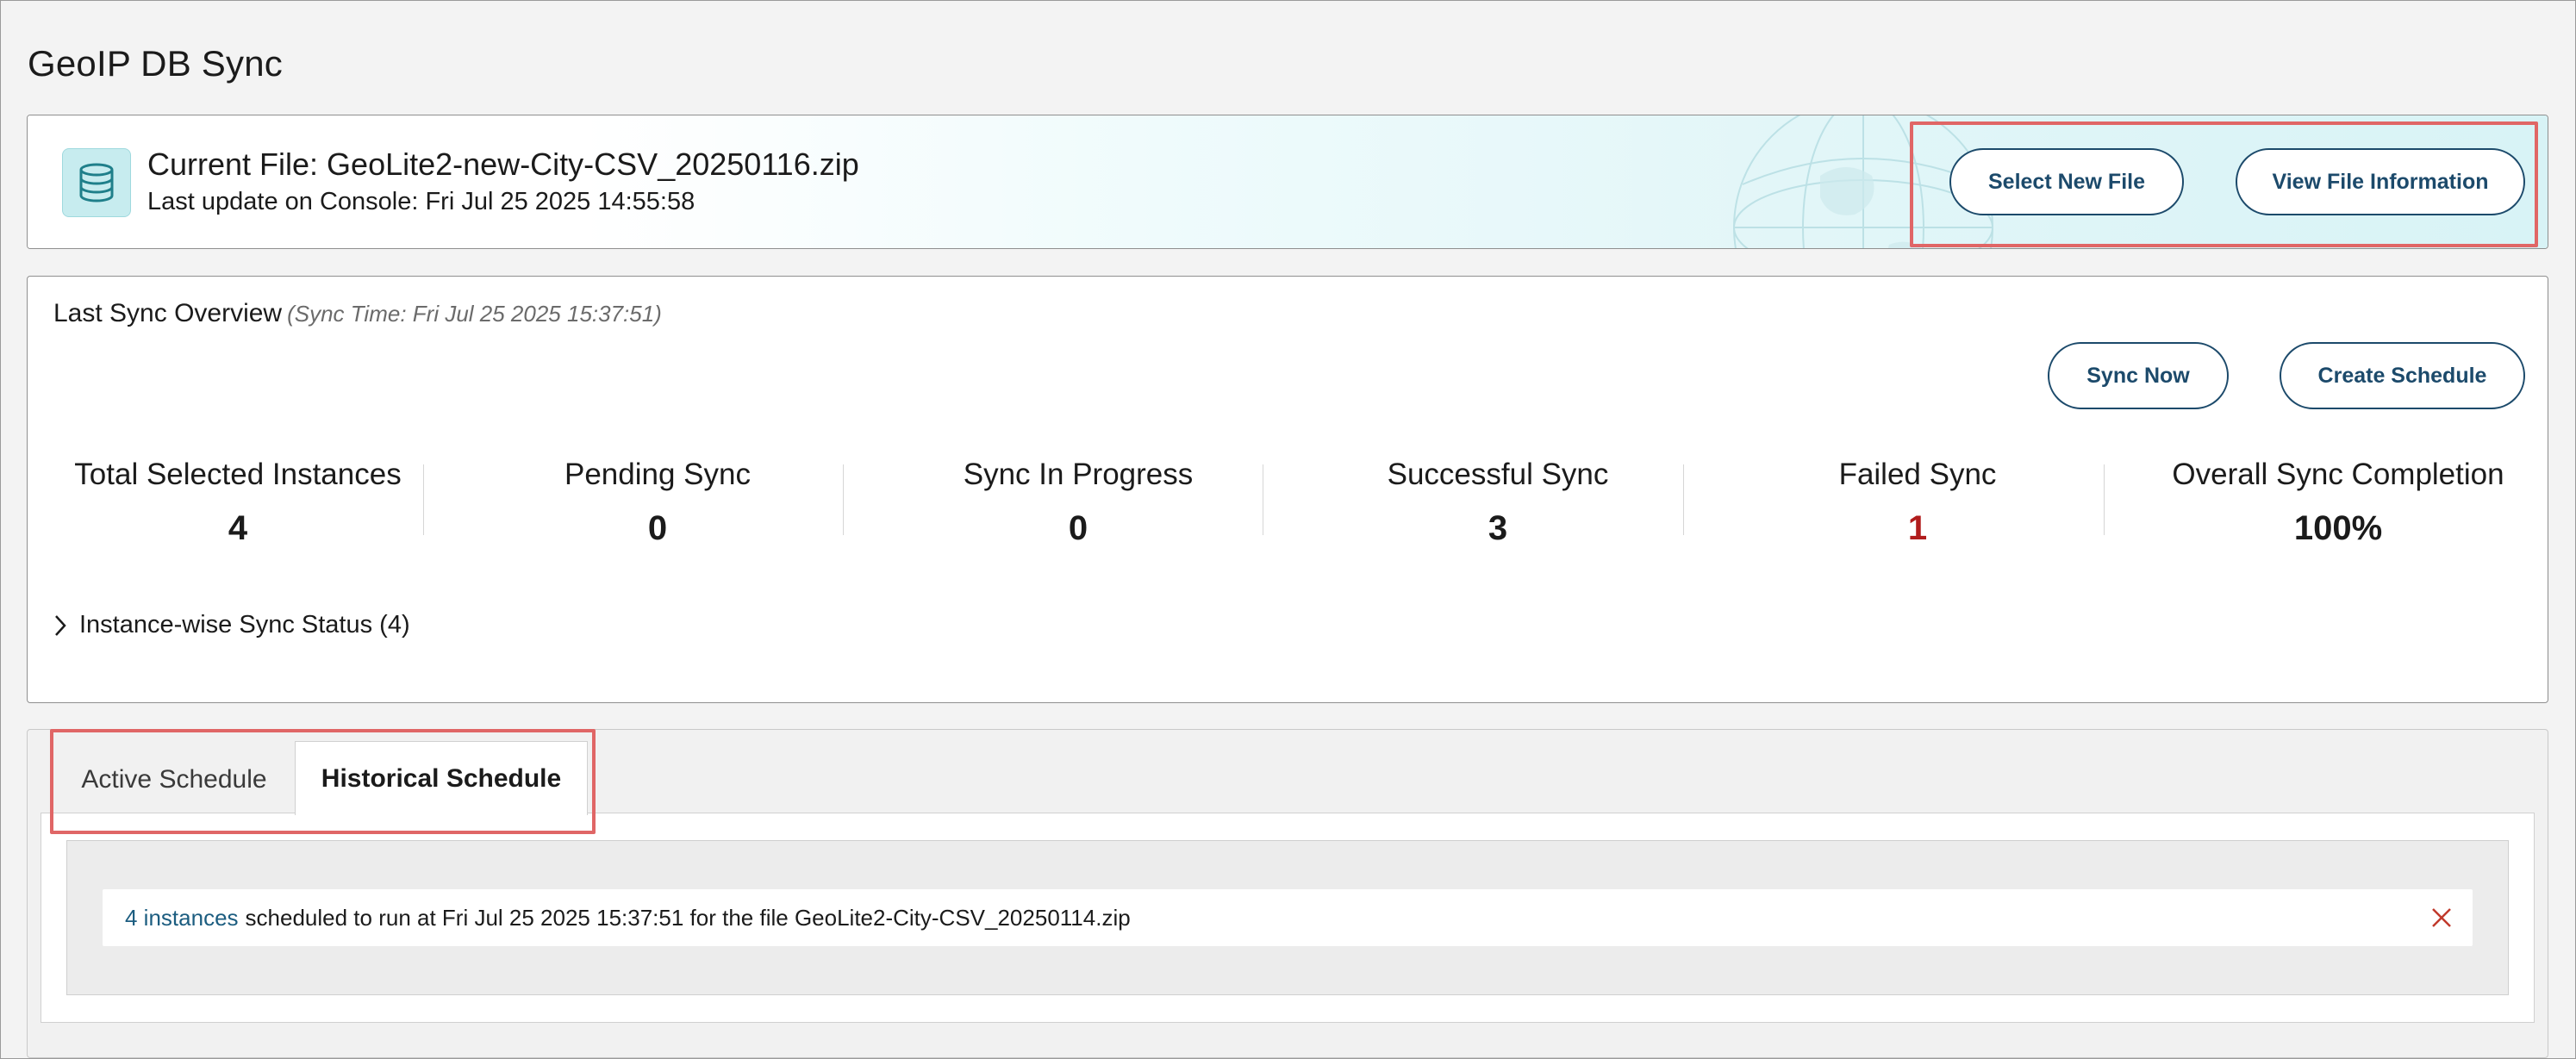 The image size is (2576, 1059). Describe the element at coordinates (323, 782) in the screenshot. I see `tabs-highlight` at that location.